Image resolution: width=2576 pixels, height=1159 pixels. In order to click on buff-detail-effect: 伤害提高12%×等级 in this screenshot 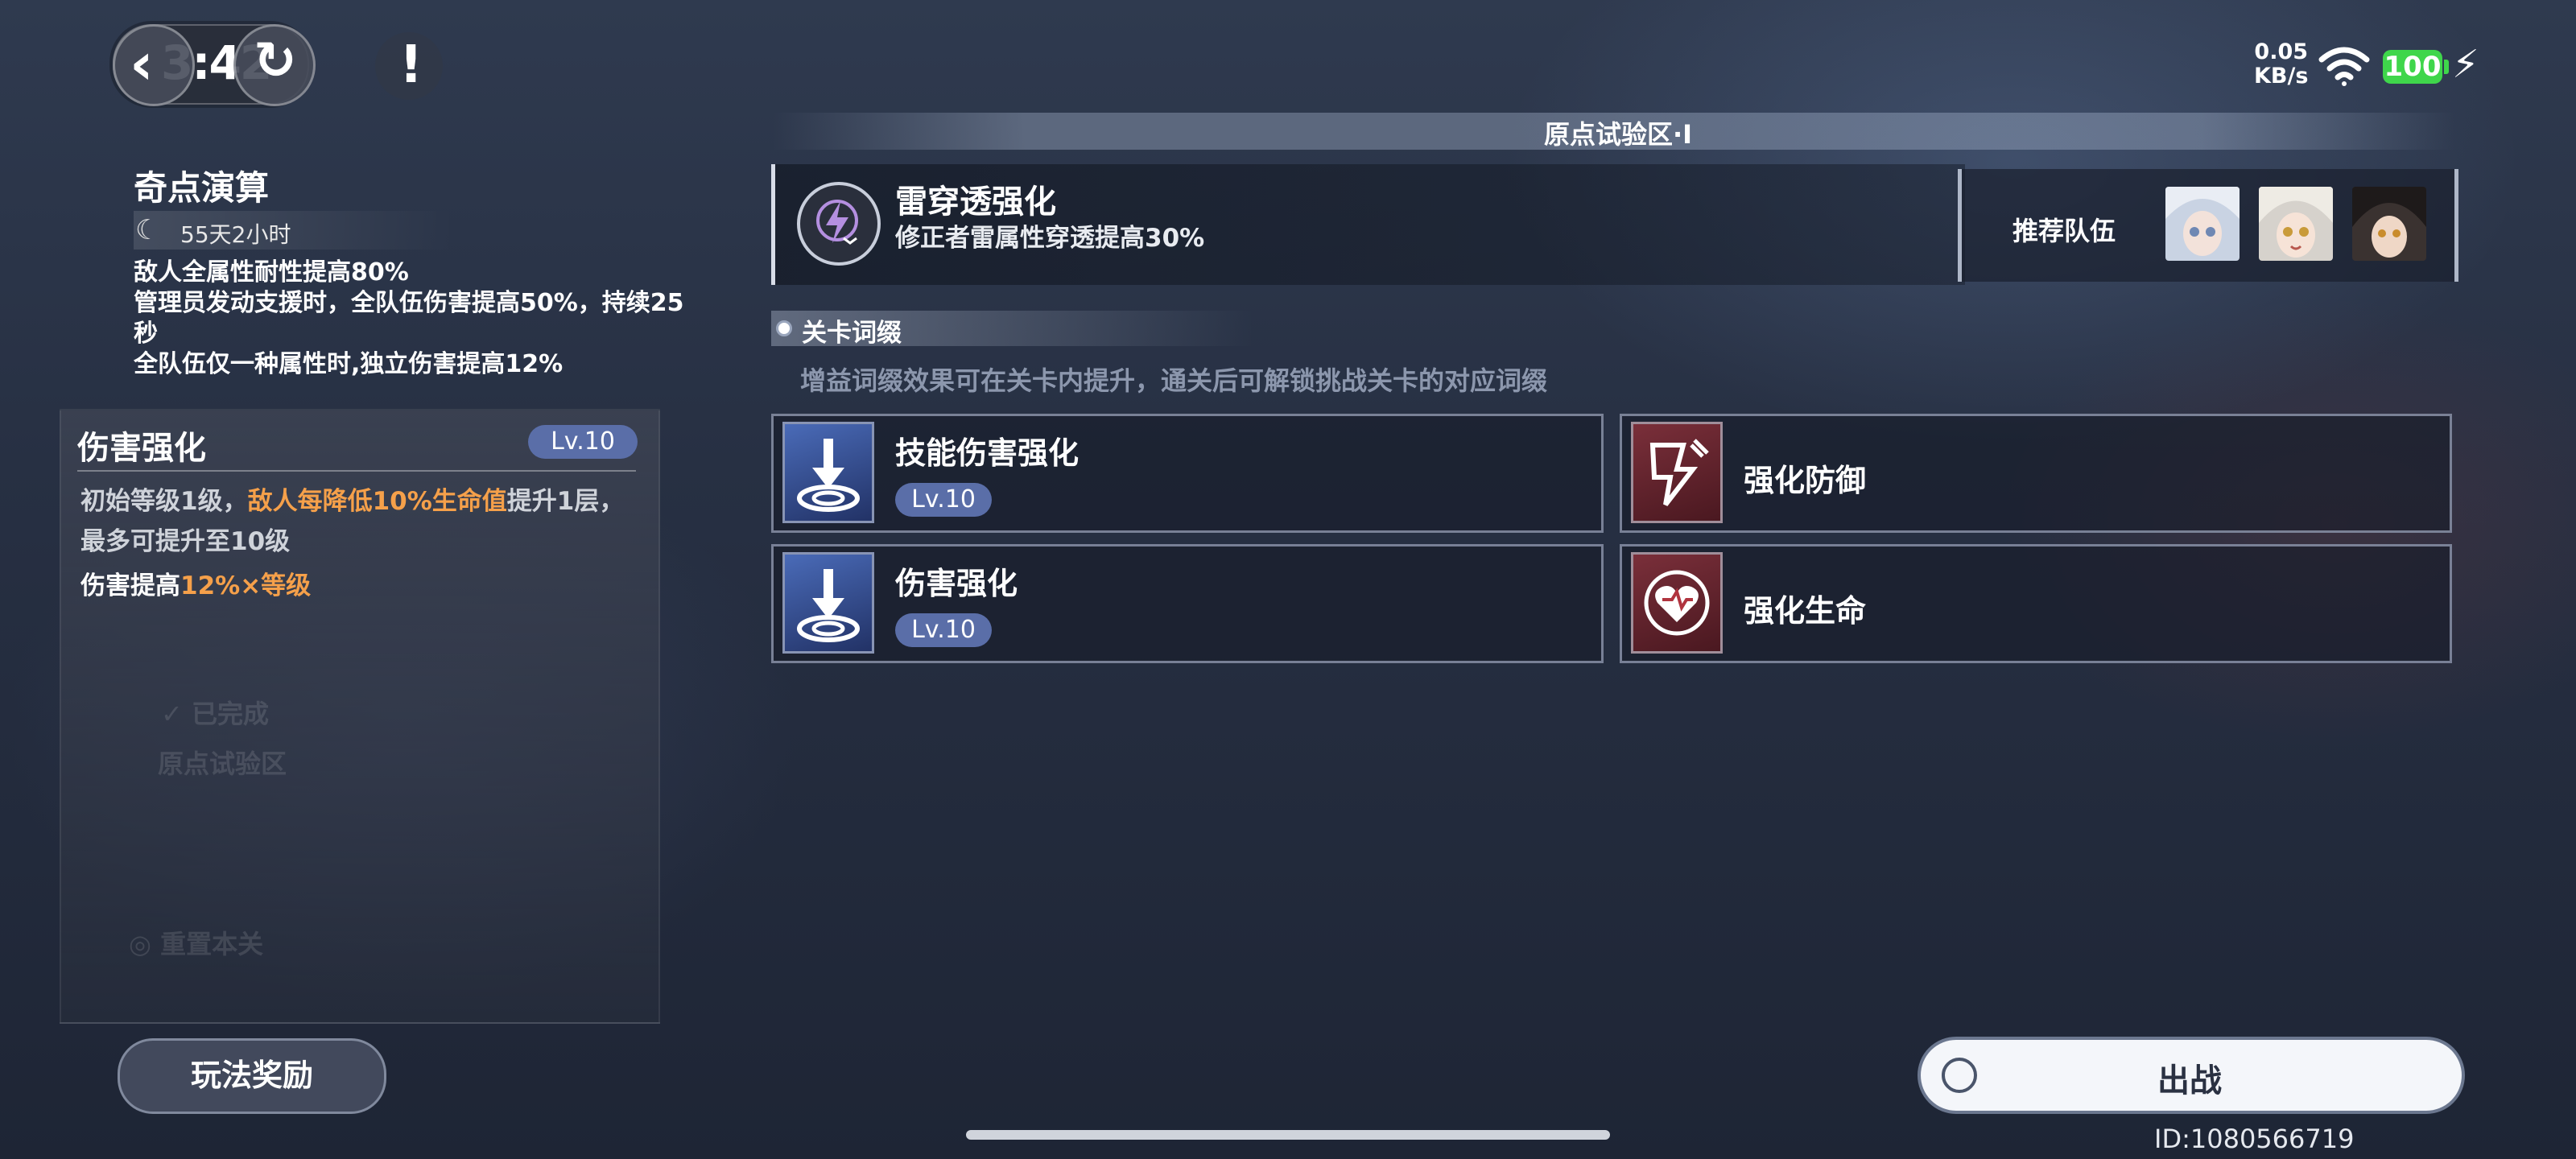, I will do `click(195, 583)`.